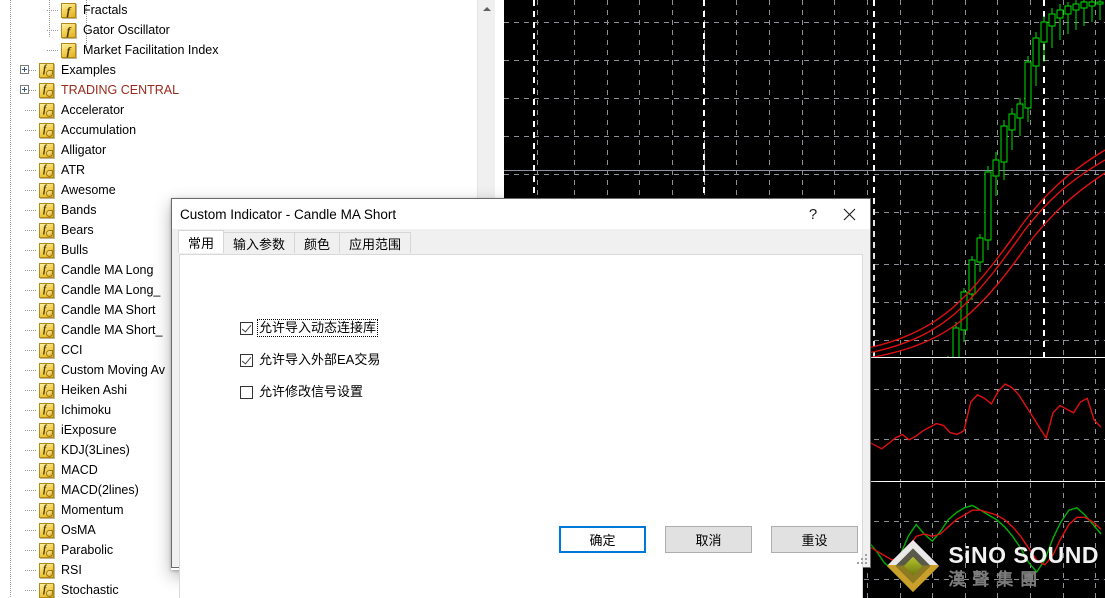 The height and width of the screenshot is (598, 1105). Describe the element at coordinates (302, 392) in the screenshot. I see `checkbox-allow-modify-signal-settings: 允许修改信号设置` at that location.